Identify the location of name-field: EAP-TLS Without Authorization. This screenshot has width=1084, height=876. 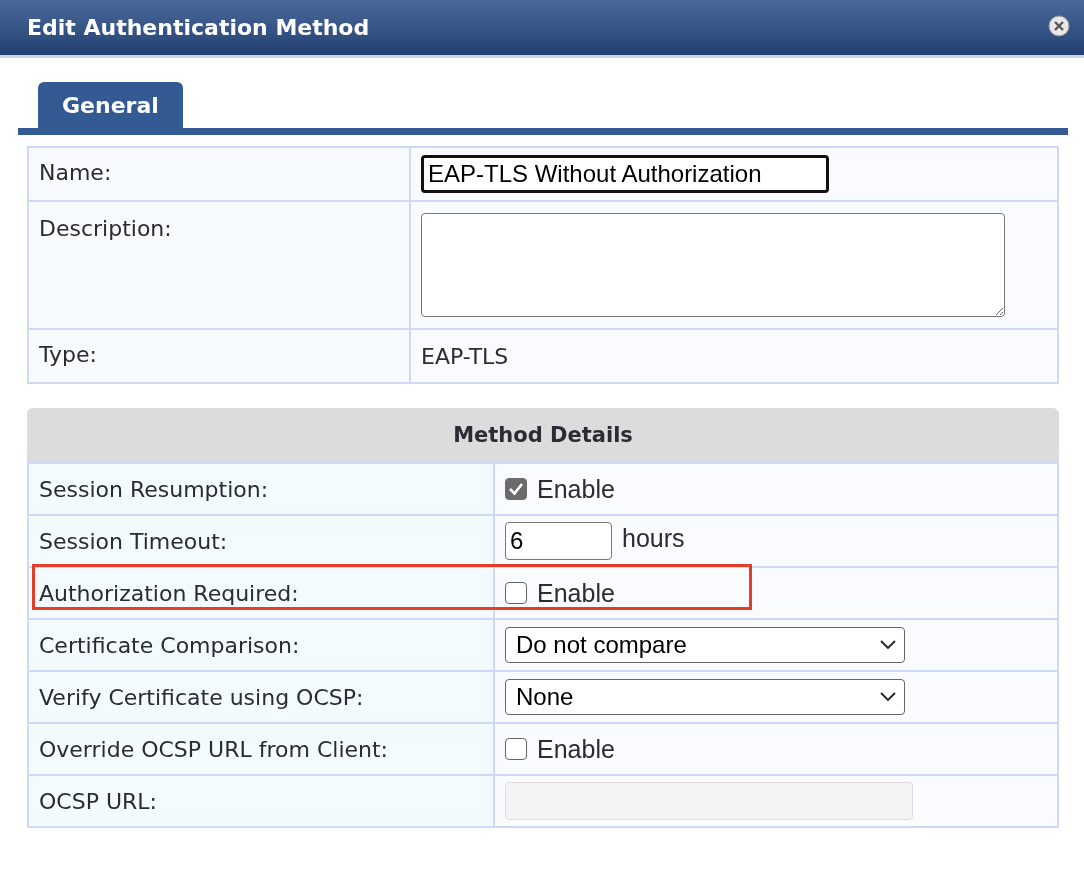
(625, 174).